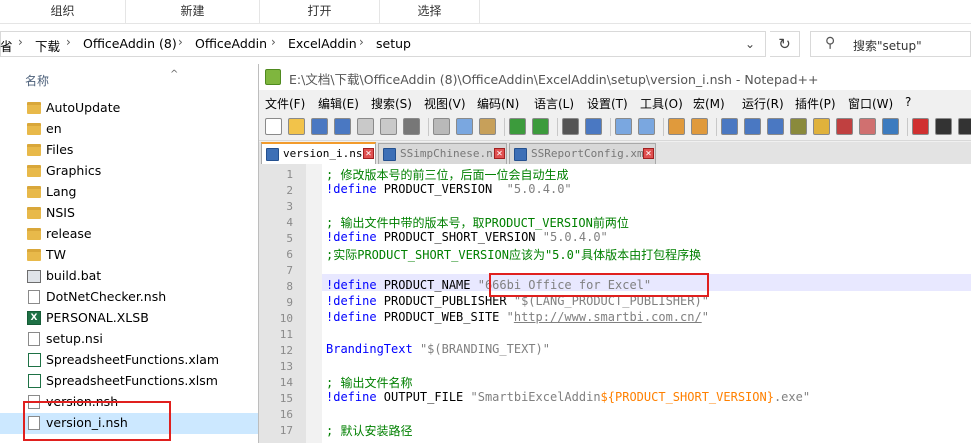  Describe the element at coordinates (798, 126) in the screenshot. I see `lang-icon` at that location.